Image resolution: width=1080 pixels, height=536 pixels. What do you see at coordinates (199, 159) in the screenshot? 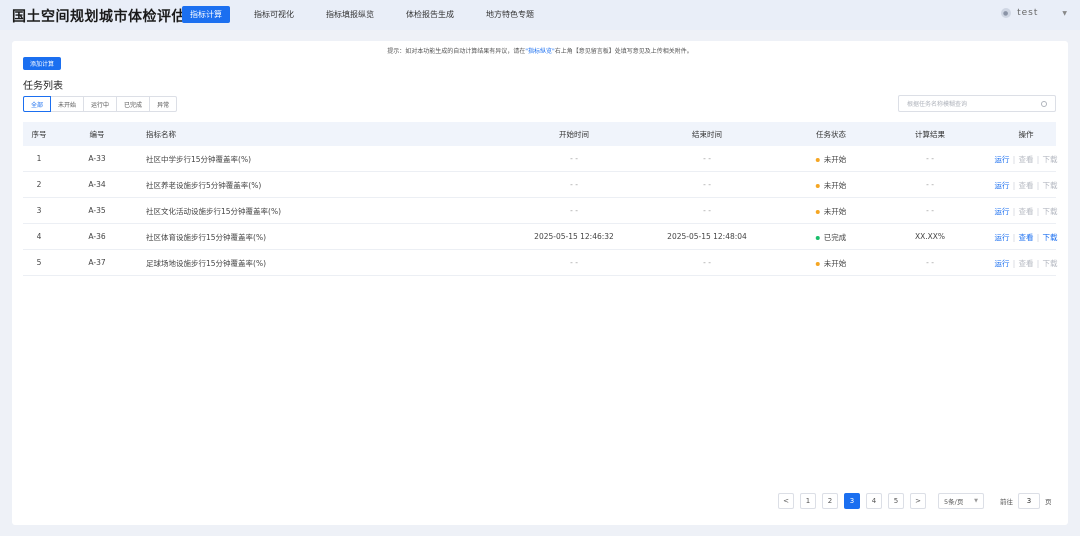
I see `cell-name: 社区中学步行15分钟覆盖率(%)` at bounding box center [199, 159].